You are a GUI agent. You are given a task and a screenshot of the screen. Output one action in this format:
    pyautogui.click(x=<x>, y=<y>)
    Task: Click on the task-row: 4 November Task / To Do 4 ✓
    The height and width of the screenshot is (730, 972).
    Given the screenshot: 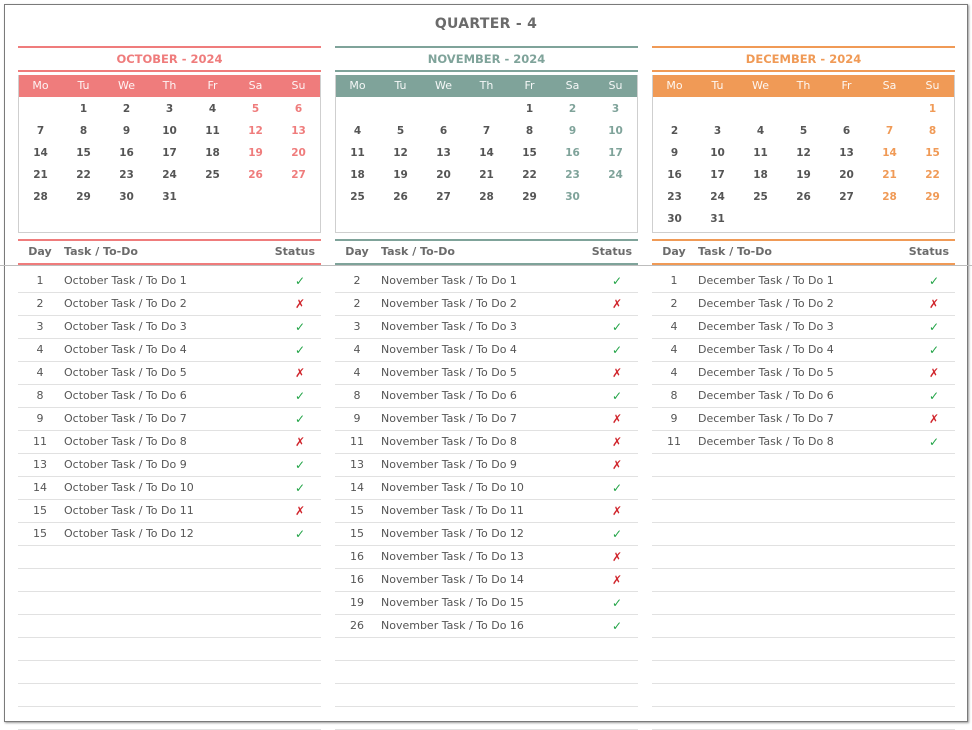 What is the action you would take?
    pyautogui.click(x=486, y=350)
    